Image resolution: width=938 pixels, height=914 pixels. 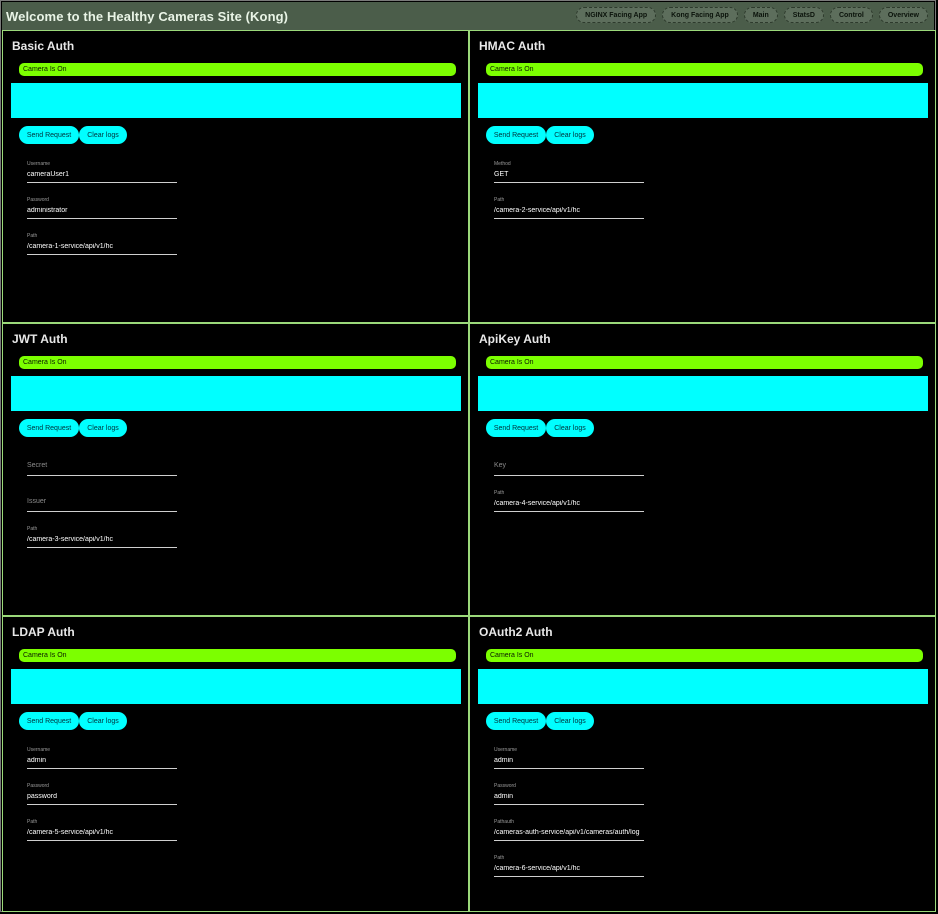 What do you see at coordinates (700, 15) in the screenshot?
I see `nav-kong-app-button: Kong Facing App` at bounding box center [700, 15].